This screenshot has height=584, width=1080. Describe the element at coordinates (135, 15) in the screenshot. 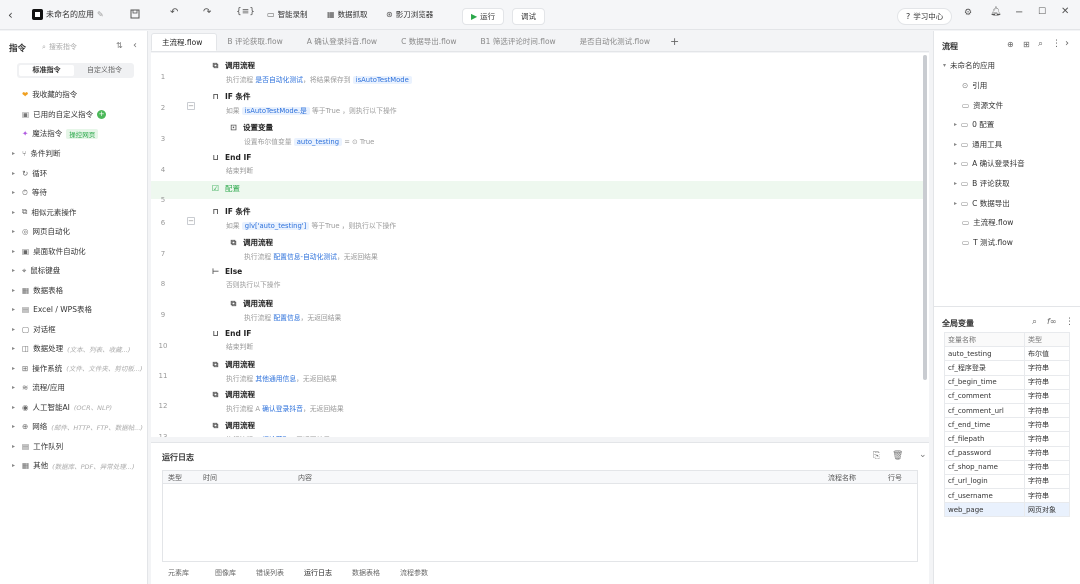

I see `save-icon` at that location.